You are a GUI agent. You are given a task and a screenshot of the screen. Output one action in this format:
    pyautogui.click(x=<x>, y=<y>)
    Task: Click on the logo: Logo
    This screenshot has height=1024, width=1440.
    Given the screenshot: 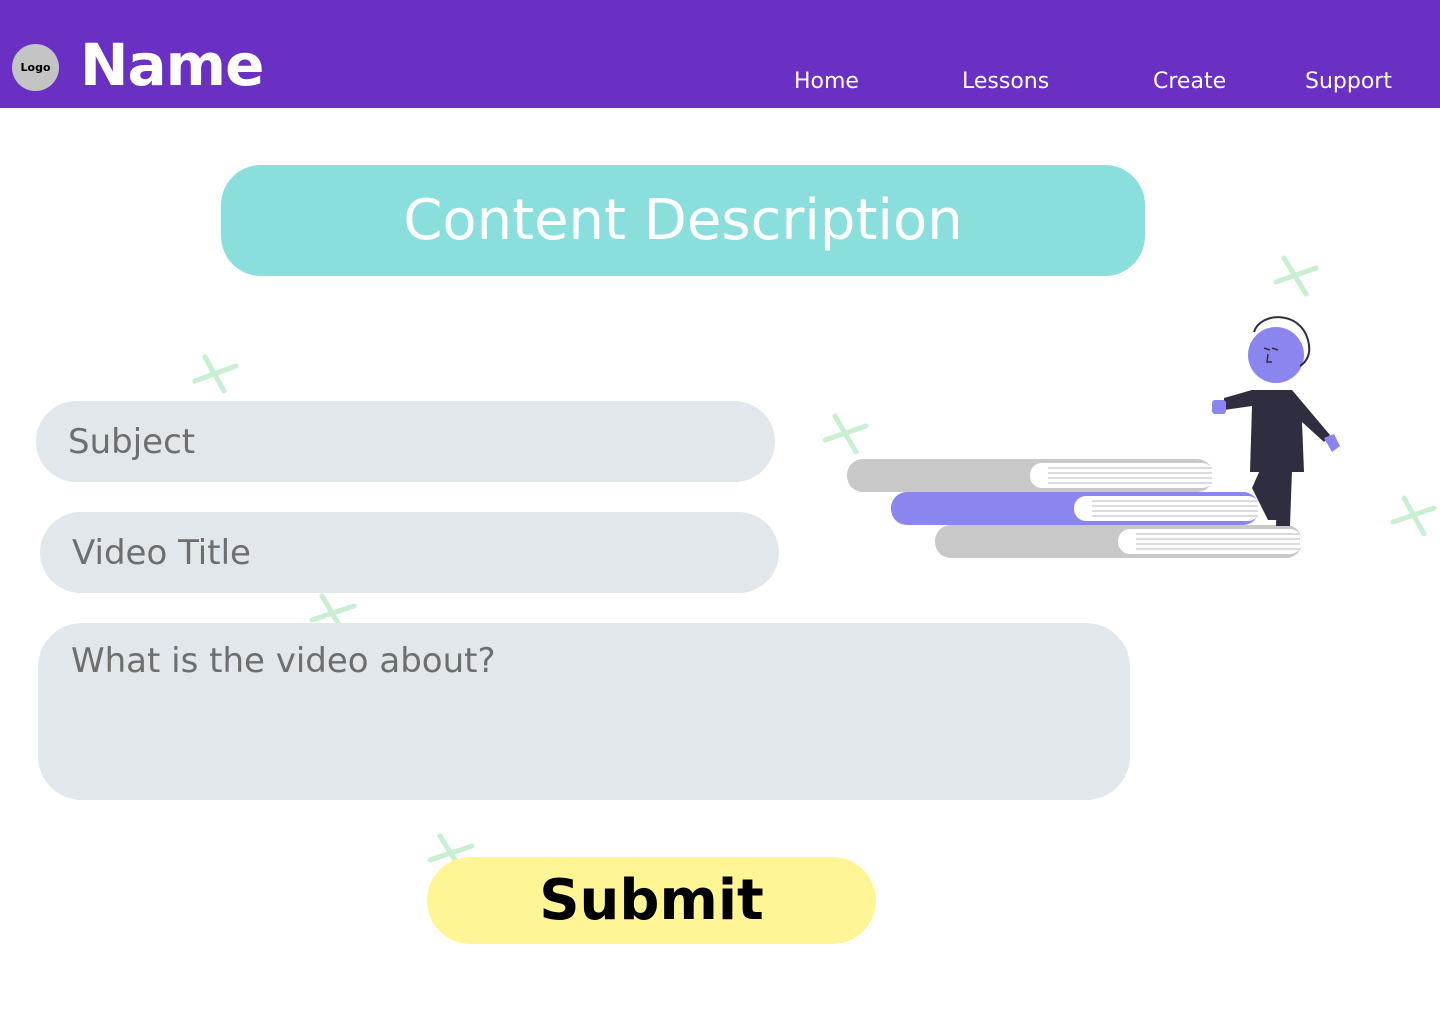 What is the action you would take?
    pyautogui.click(x=35, y=67)
    